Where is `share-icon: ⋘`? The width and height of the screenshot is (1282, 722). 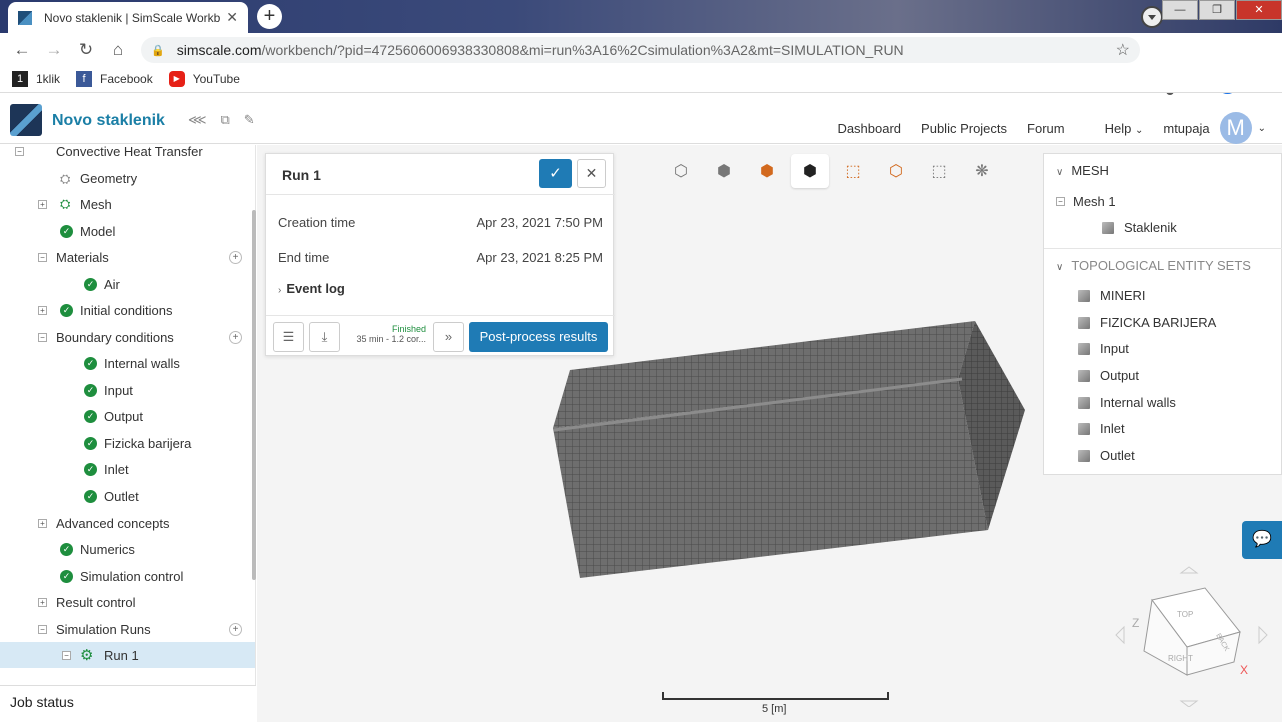 share-icon: ⋘ is located at coordinates (204, 119).